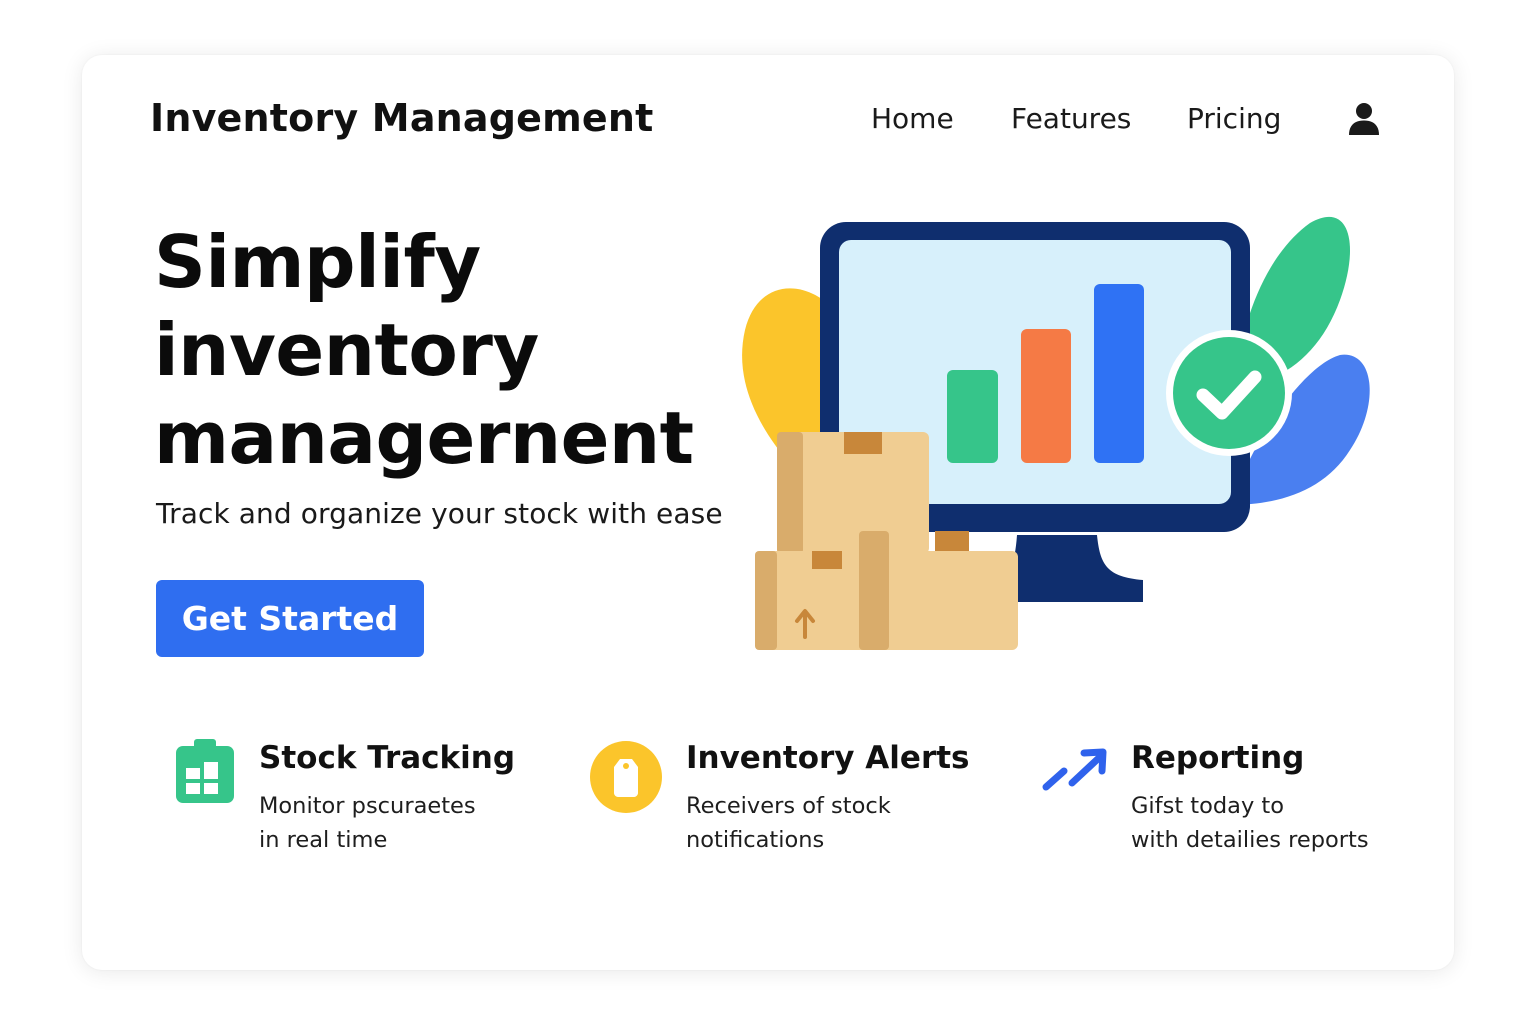 The image size is (1536, 1024). I want to click on user-icon, so click(1364, 119).